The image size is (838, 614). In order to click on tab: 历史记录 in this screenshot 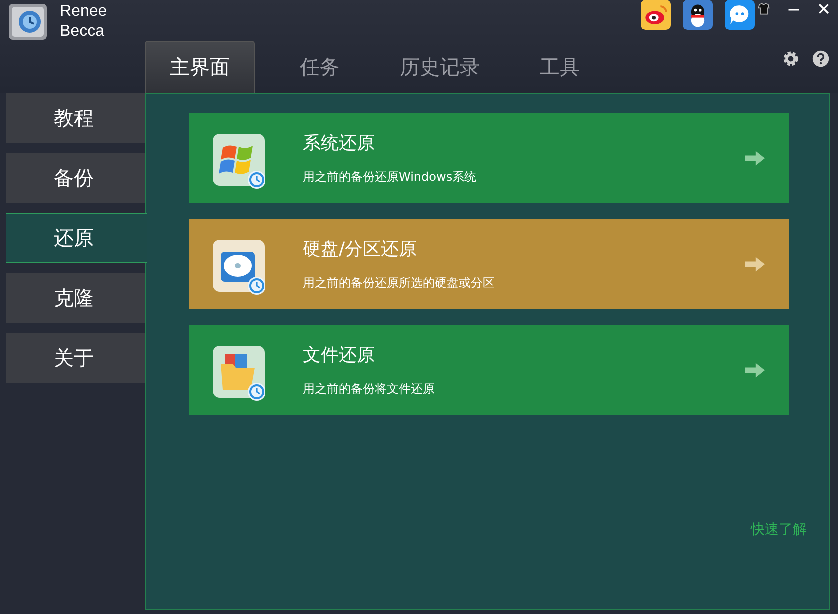, I will do `click(440, 67)`.